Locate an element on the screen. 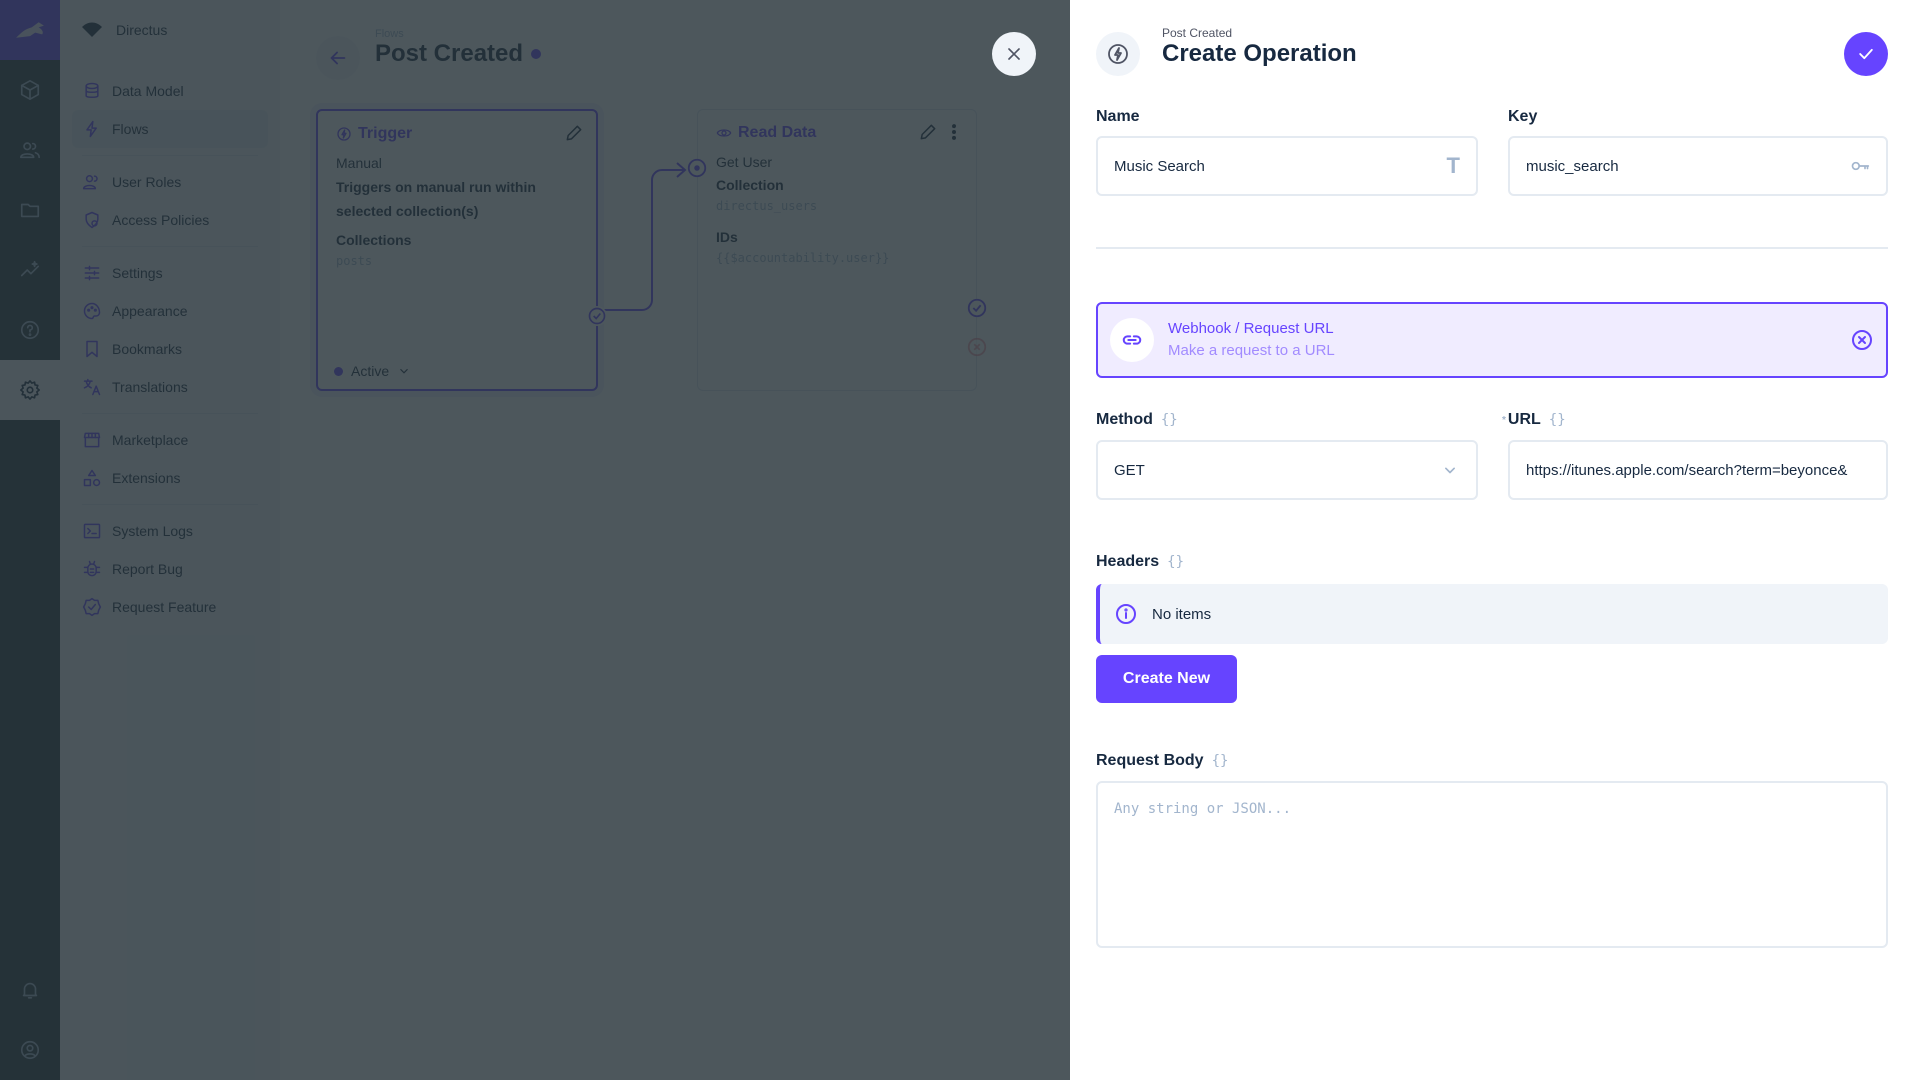 This screenshot has height=1080, width=1920. key-label: Key is located at coordinates (1522, 117).